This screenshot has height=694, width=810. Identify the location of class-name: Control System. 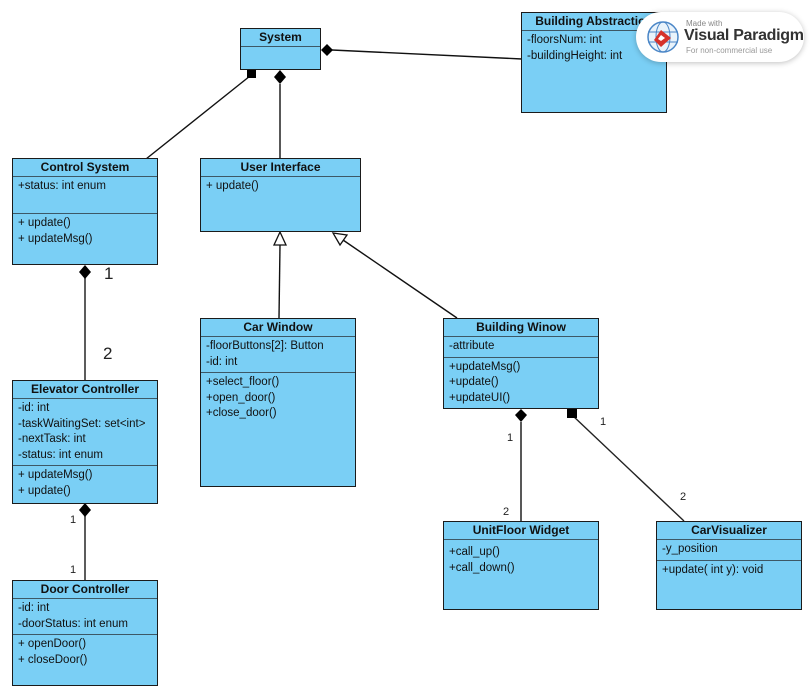
(85, 168).